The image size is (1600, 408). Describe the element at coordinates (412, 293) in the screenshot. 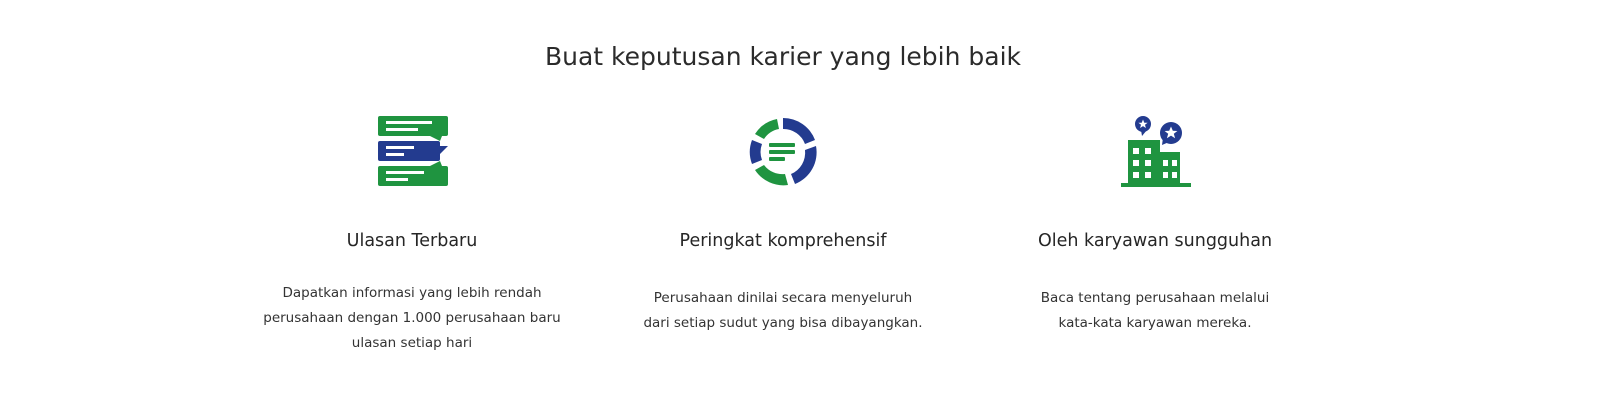

I see `description-line: Dapatkan informasi yang lebih rendah` at that location.